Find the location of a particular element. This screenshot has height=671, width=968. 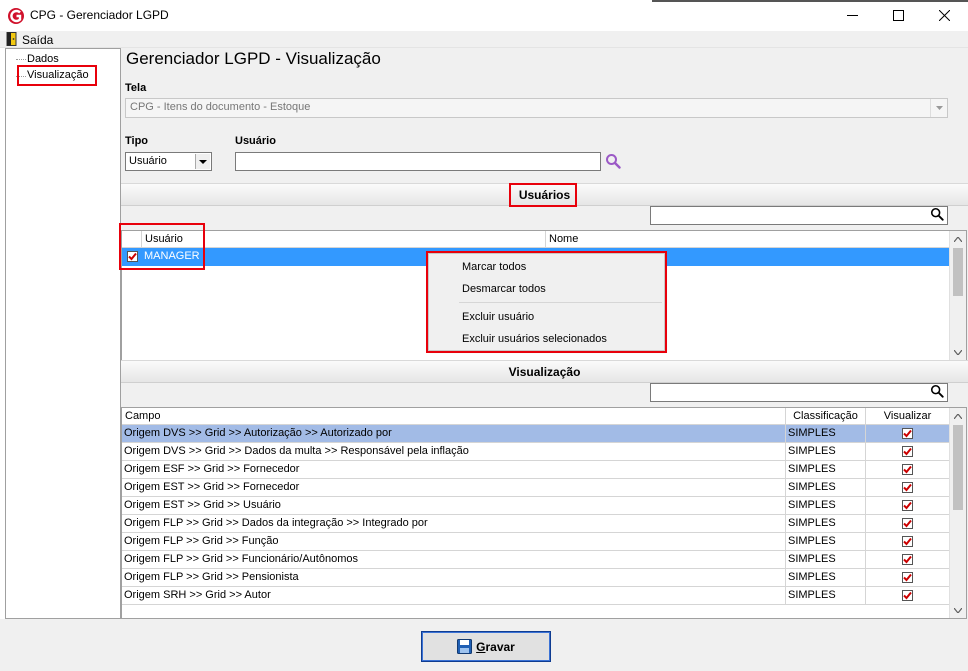

column-header-usuario: Usuário is located at coordinates (344, 239).